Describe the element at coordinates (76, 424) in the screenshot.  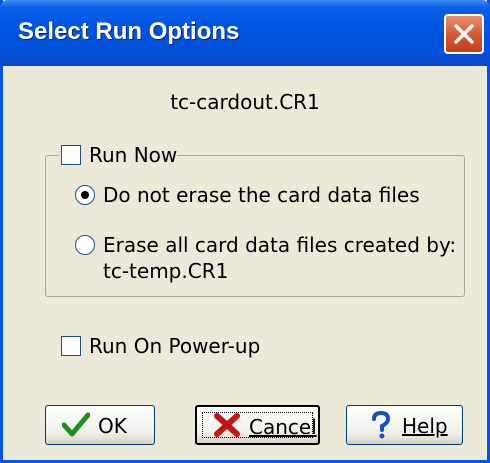
I see `checkmark-icon` at that location.